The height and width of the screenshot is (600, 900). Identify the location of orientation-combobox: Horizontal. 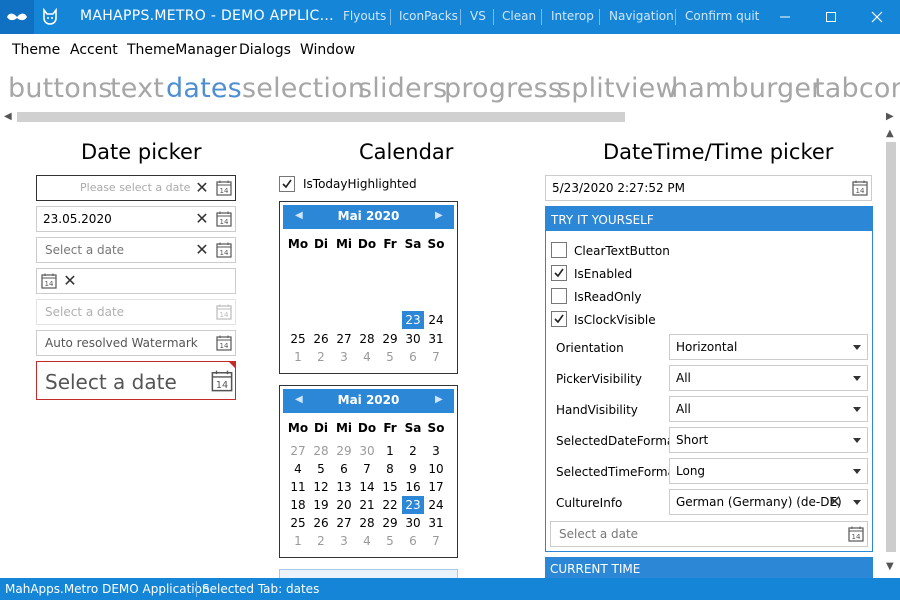
(768, 347).